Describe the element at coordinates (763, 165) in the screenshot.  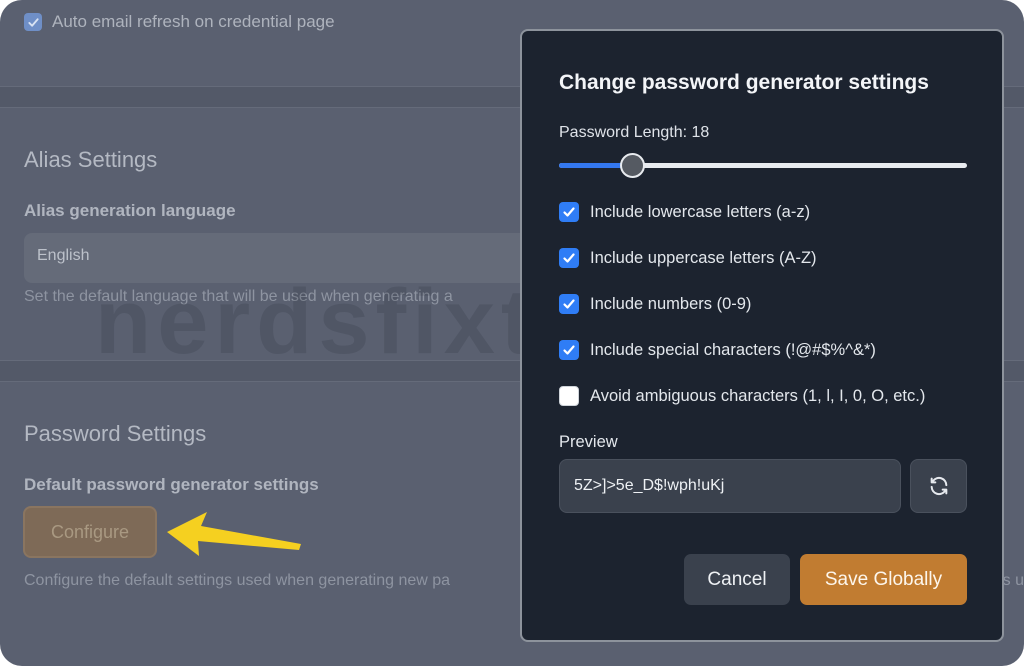
I see `password-length-slider` at that location.